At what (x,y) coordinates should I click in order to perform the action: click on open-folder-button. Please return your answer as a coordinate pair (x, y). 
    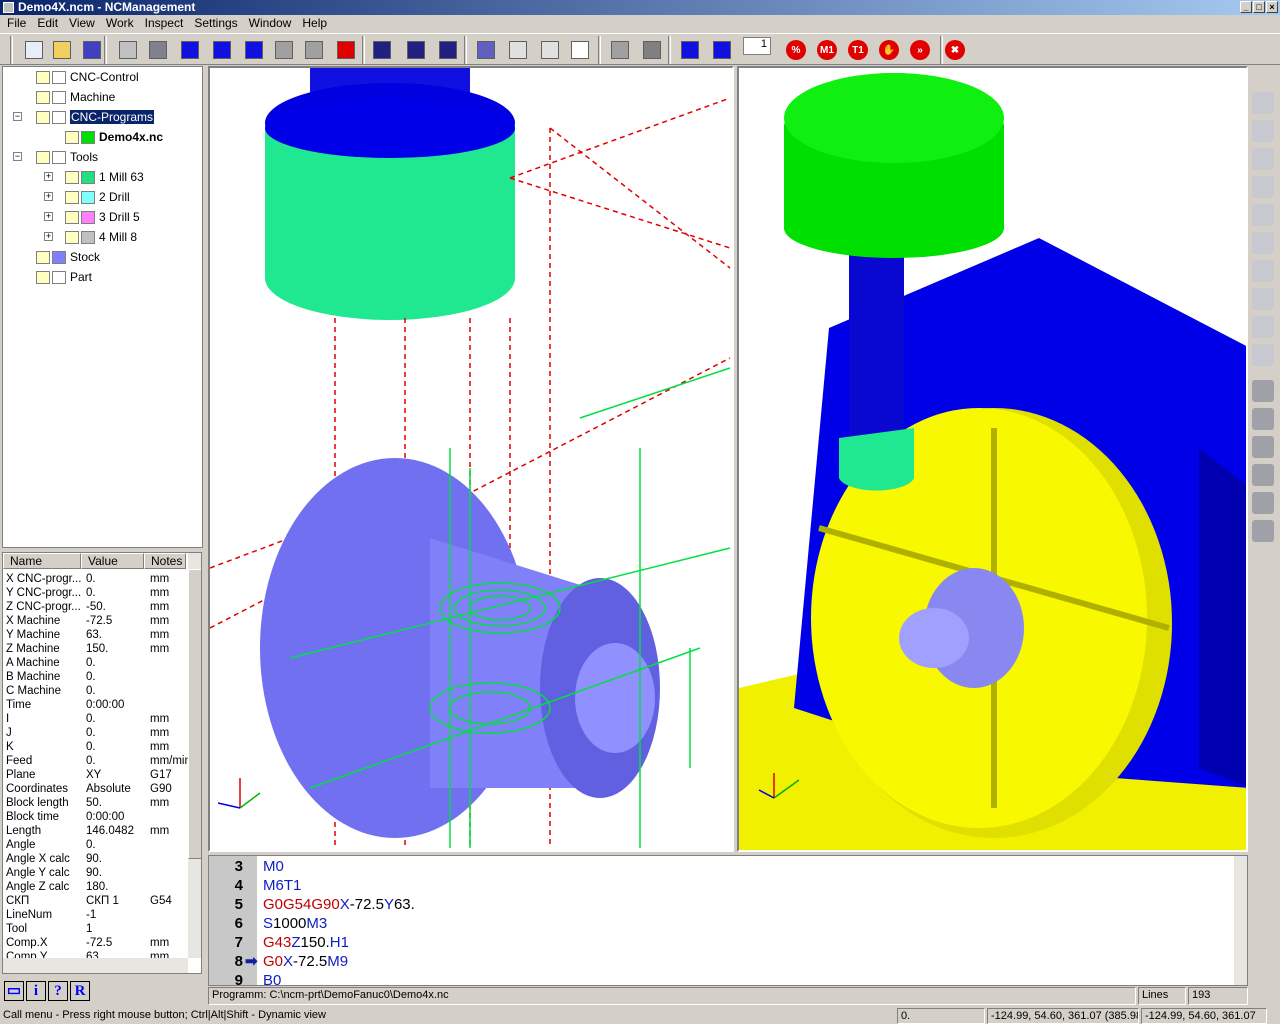
    Looking at the image, I should click on (62, 50).